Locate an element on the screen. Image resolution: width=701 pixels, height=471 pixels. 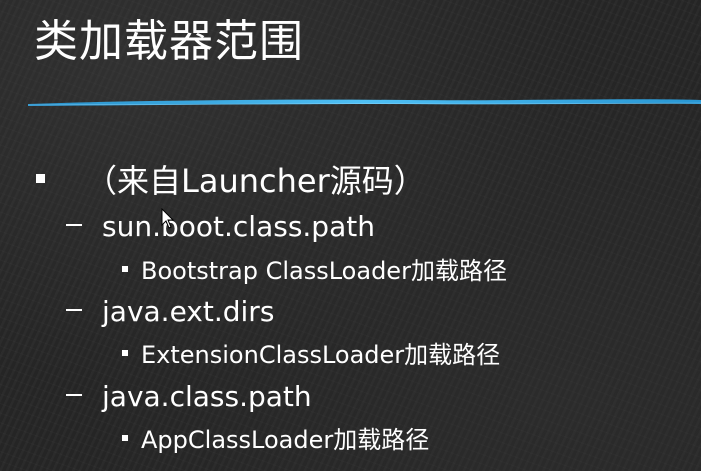
bullet-level1: （来自Launcher源码） is located at coordinates (231, 180).